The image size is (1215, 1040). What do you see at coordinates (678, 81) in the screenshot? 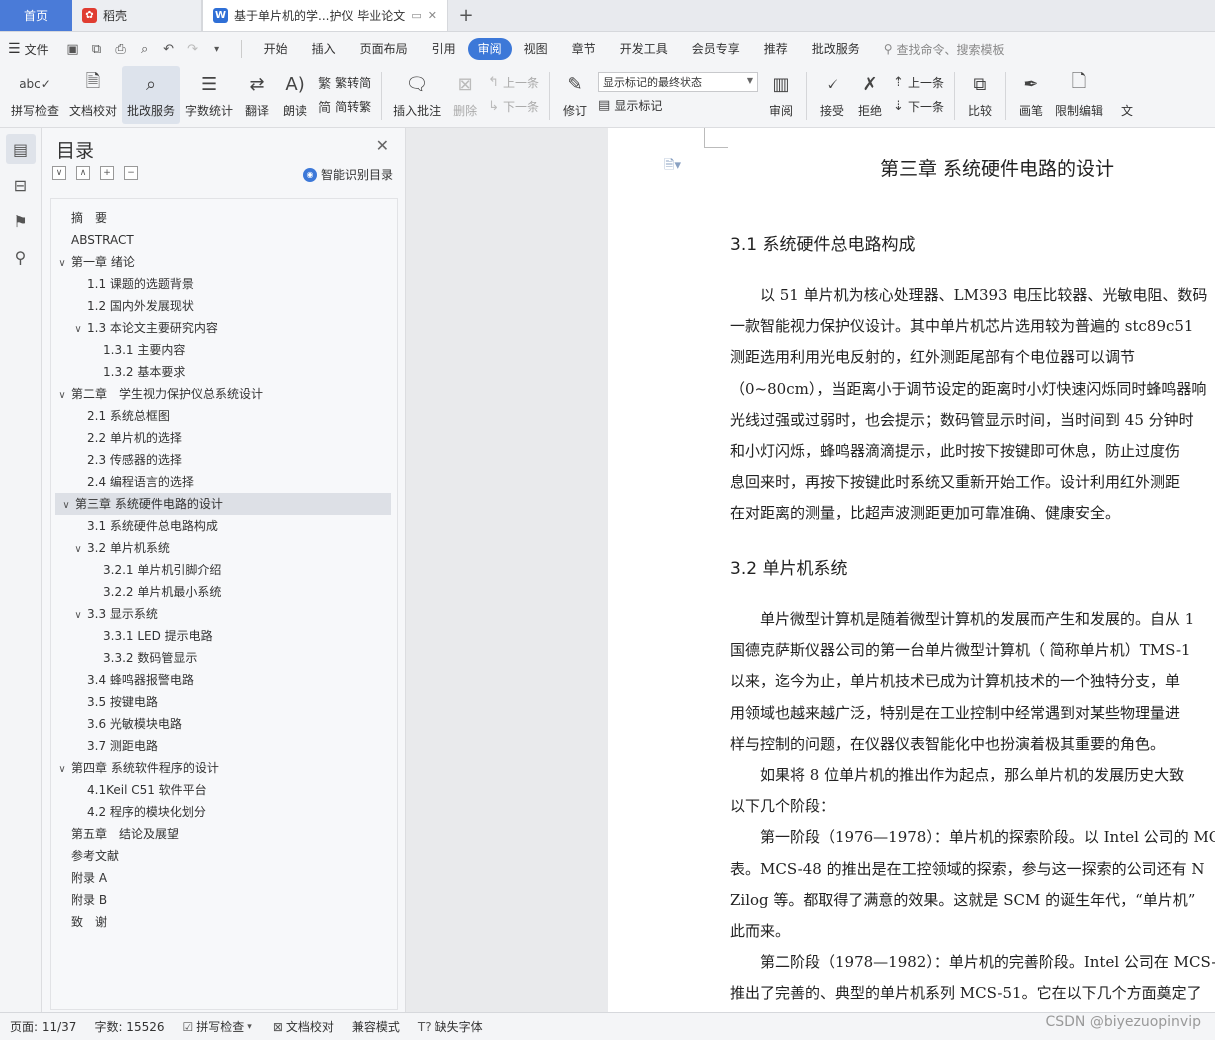
I see `markup-state-select: 显示标记的最终状态 ▼` at bounding box center [678, 81].